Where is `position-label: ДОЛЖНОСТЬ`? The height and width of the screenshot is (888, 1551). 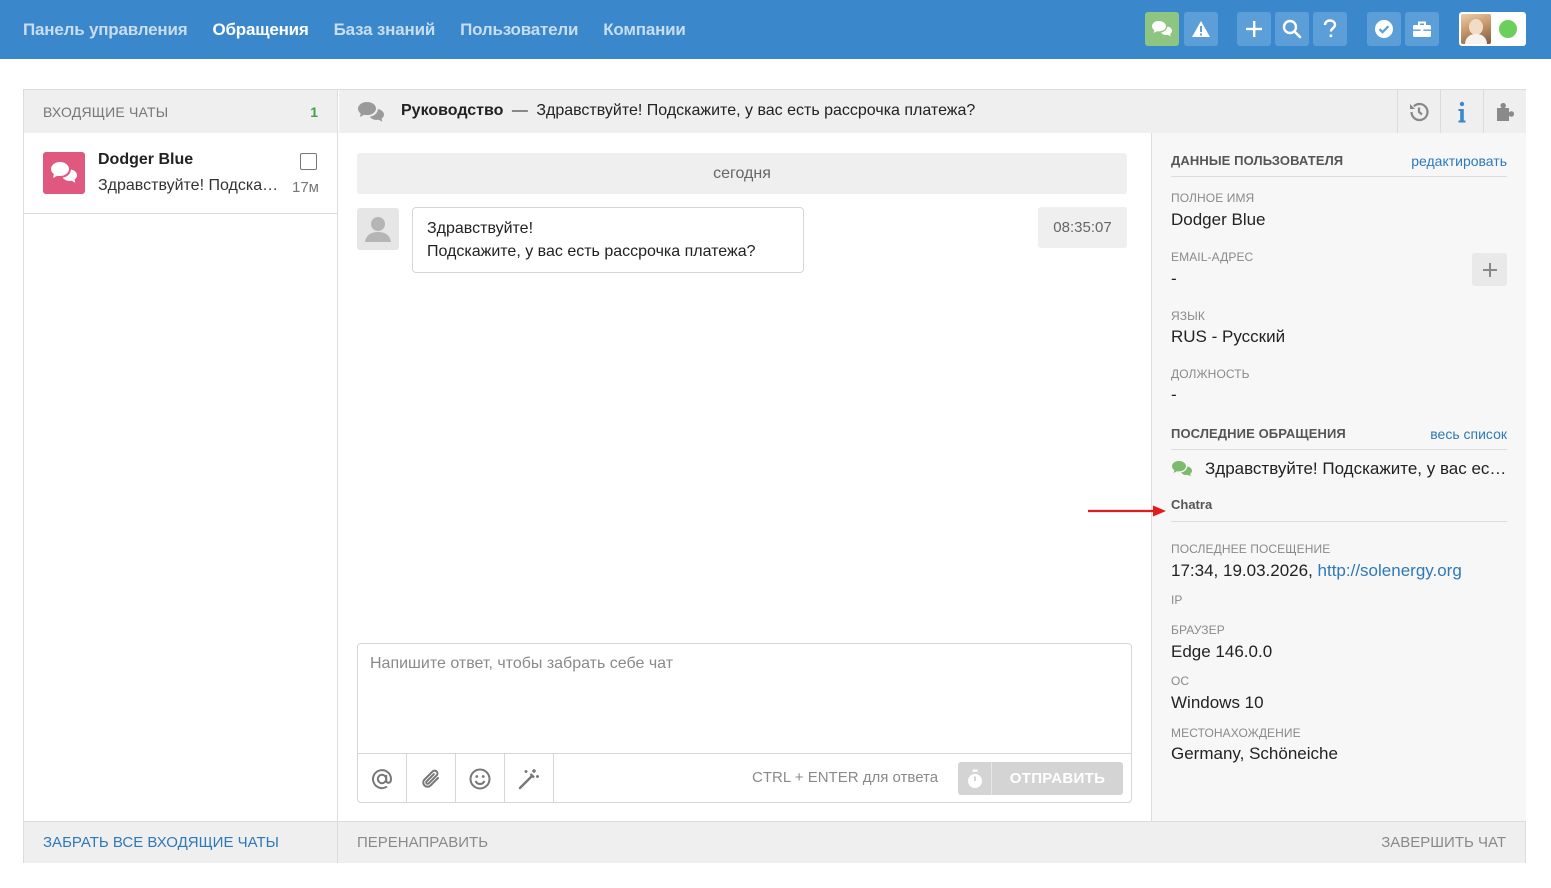
position-label: ДОЛЖНОСТЬ is located at coordinates (1210, 374).